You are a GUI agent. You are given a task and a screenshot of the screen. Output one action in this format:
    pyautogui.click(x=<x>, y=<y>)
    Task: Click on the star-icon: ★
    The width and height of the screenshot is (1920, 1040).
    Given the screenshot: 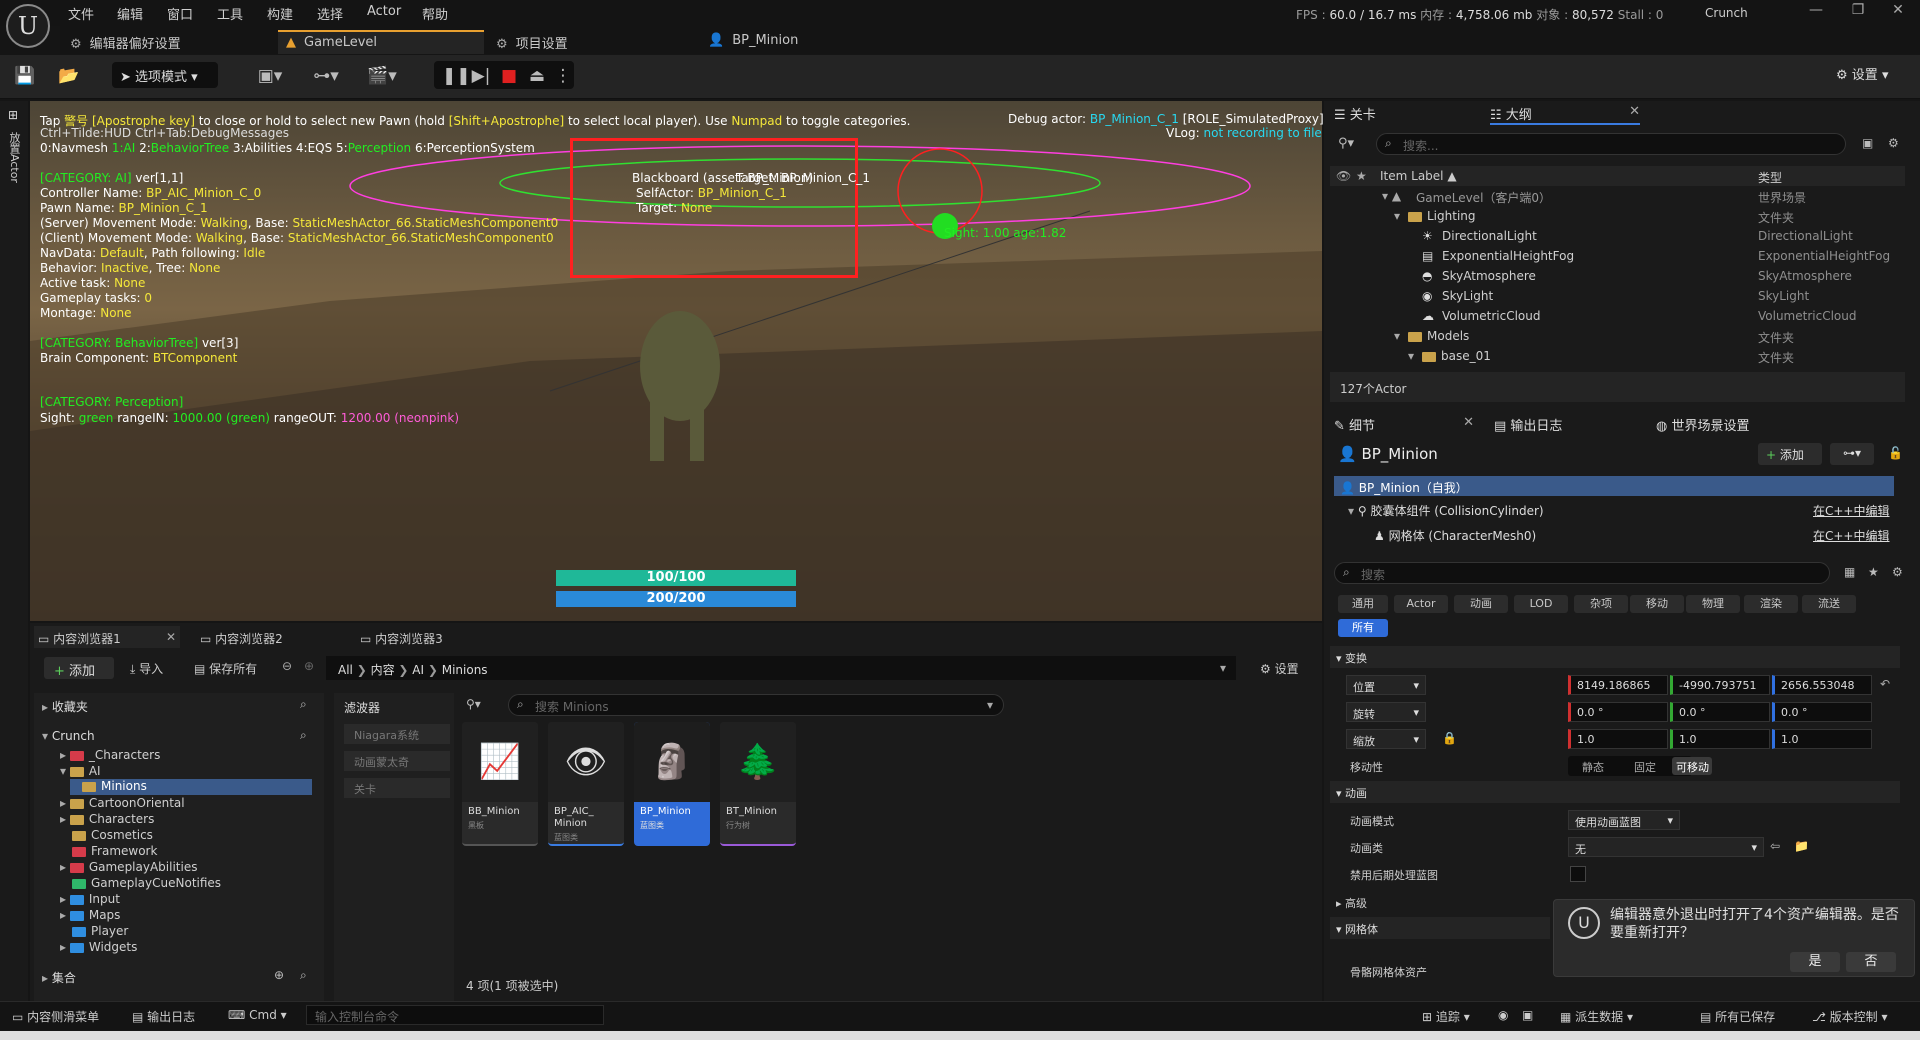 What is the action you would take?
    pyautogui.click(x=1361, y=176)
    